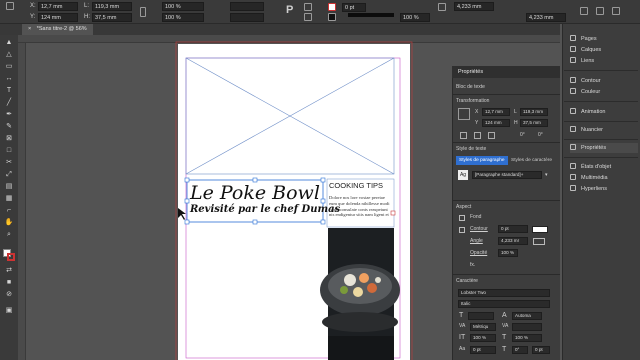 The width and height of the screenshot is (640, 360). What do you see at coordinates (477, 123) in the screenshot?
I see `prop-y-label: Y` at bounding box center [477, 123].